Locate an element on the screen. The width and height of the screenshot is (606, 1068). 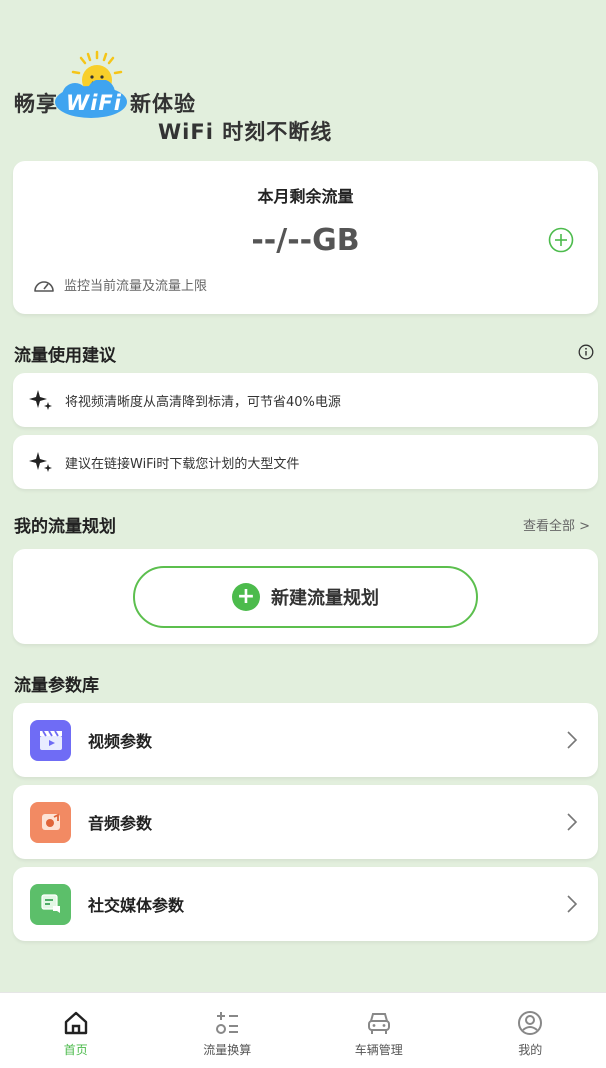
car-icon is located at coordinates (378, 1023).